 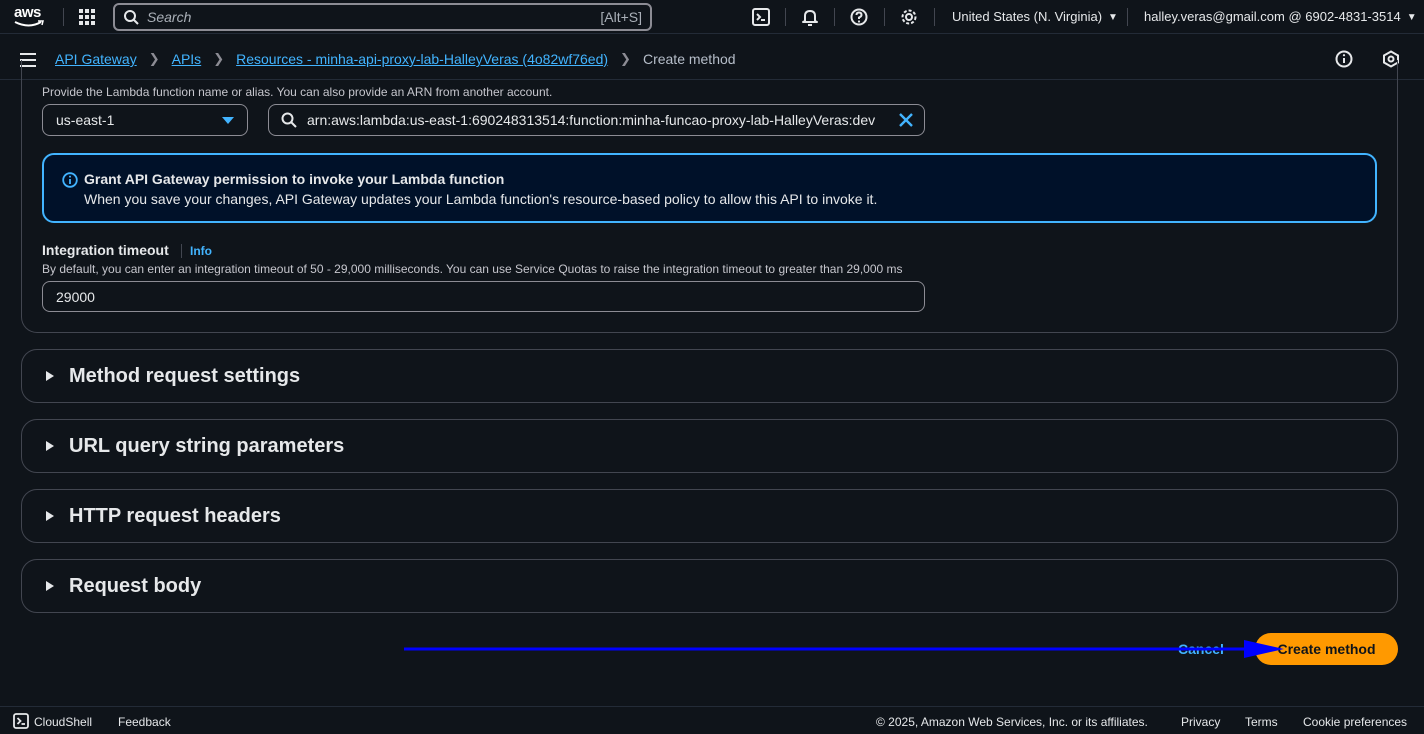 I want to click on account-menu: halley.veras@gmail.com @ 6902-4831-3514 ▼, so click(x=1280, y=16).